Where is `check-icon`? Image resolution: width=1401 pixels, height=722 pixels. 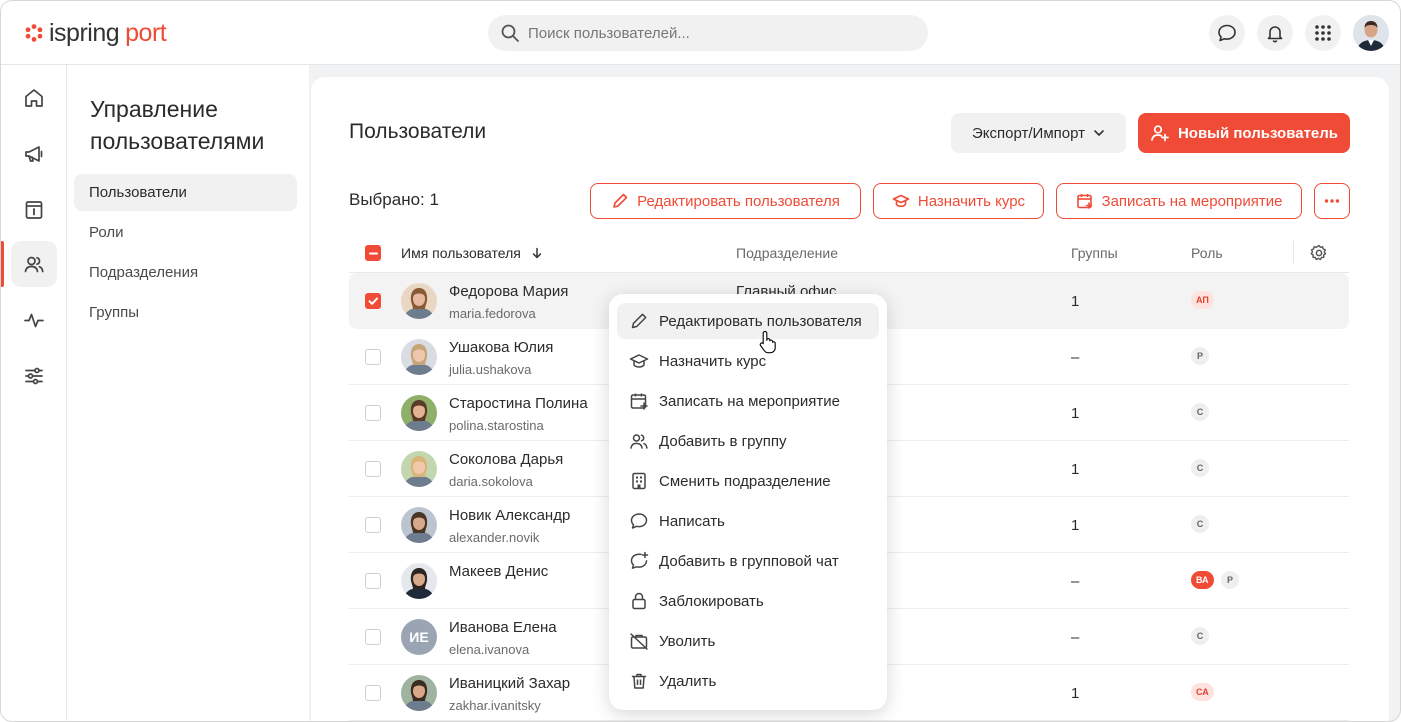
check-icon is located at coordinates (373, 301).